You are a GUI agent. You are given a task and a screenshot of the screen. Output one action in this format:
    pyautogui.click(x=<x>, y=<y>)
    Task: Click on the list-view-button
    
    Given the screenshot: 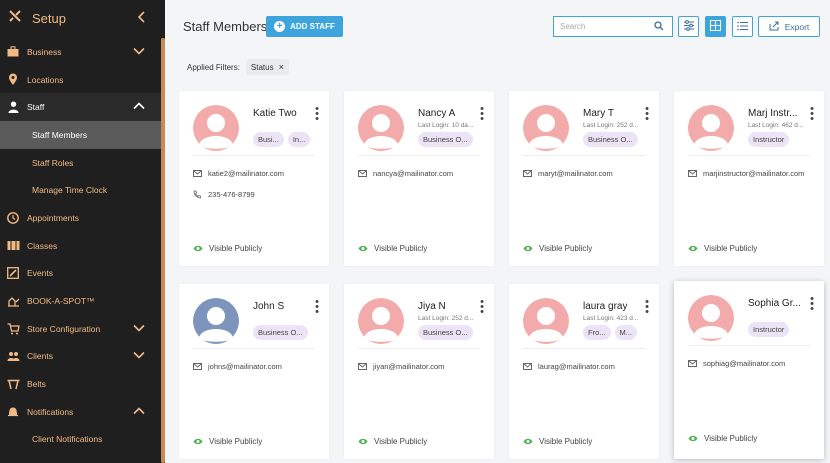 What is the action you would take?
    pyautogui.click(x=742, y=26)
    